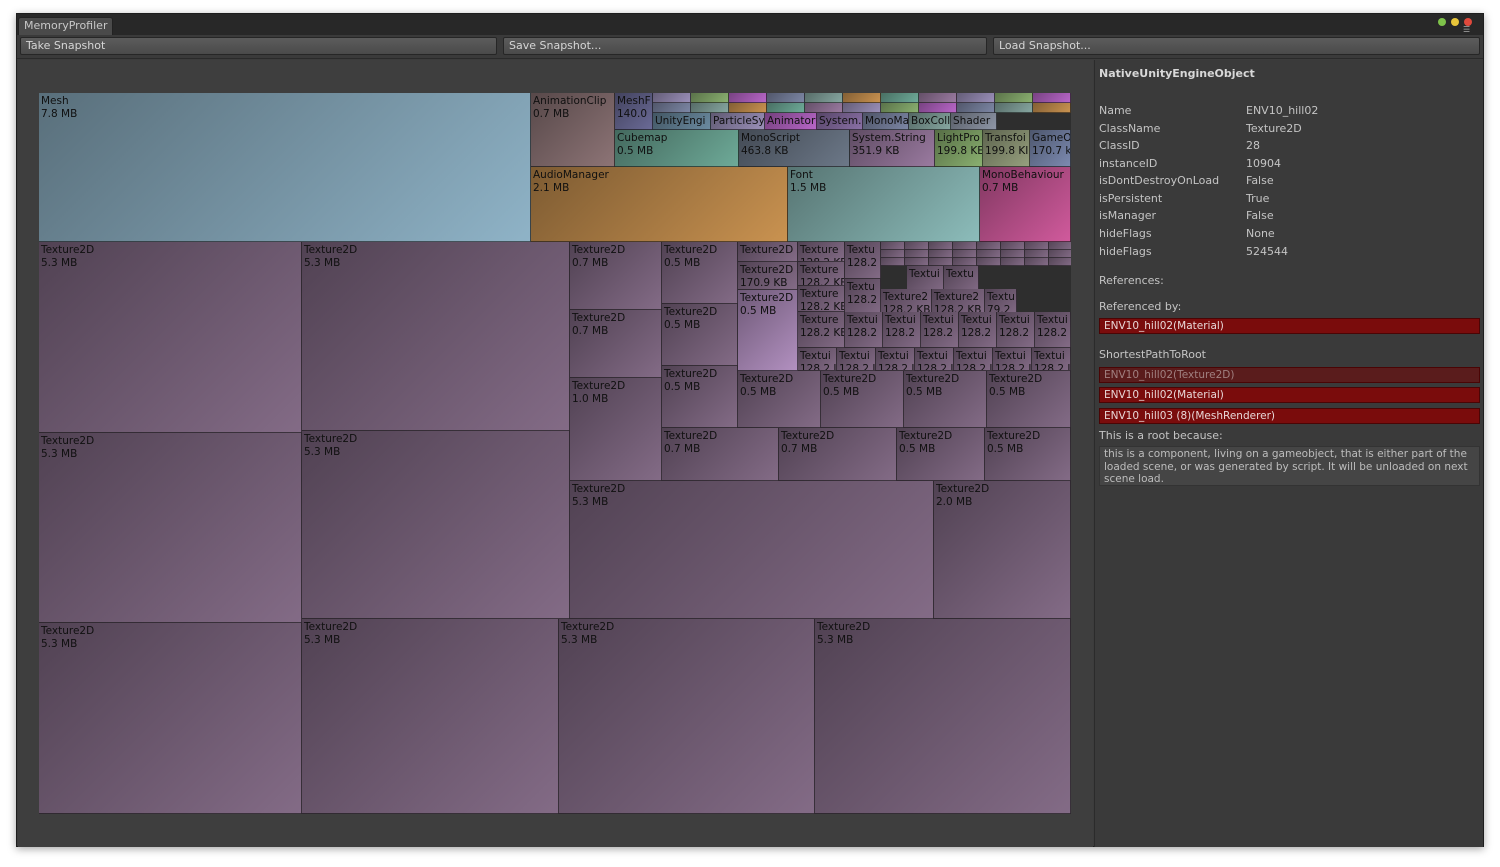 This screenshot has height=867, width=1500. Describe the element at coordinates (634, 111) in the screenshot. I see `treemap-cell: MeshF 140.0` at that location.